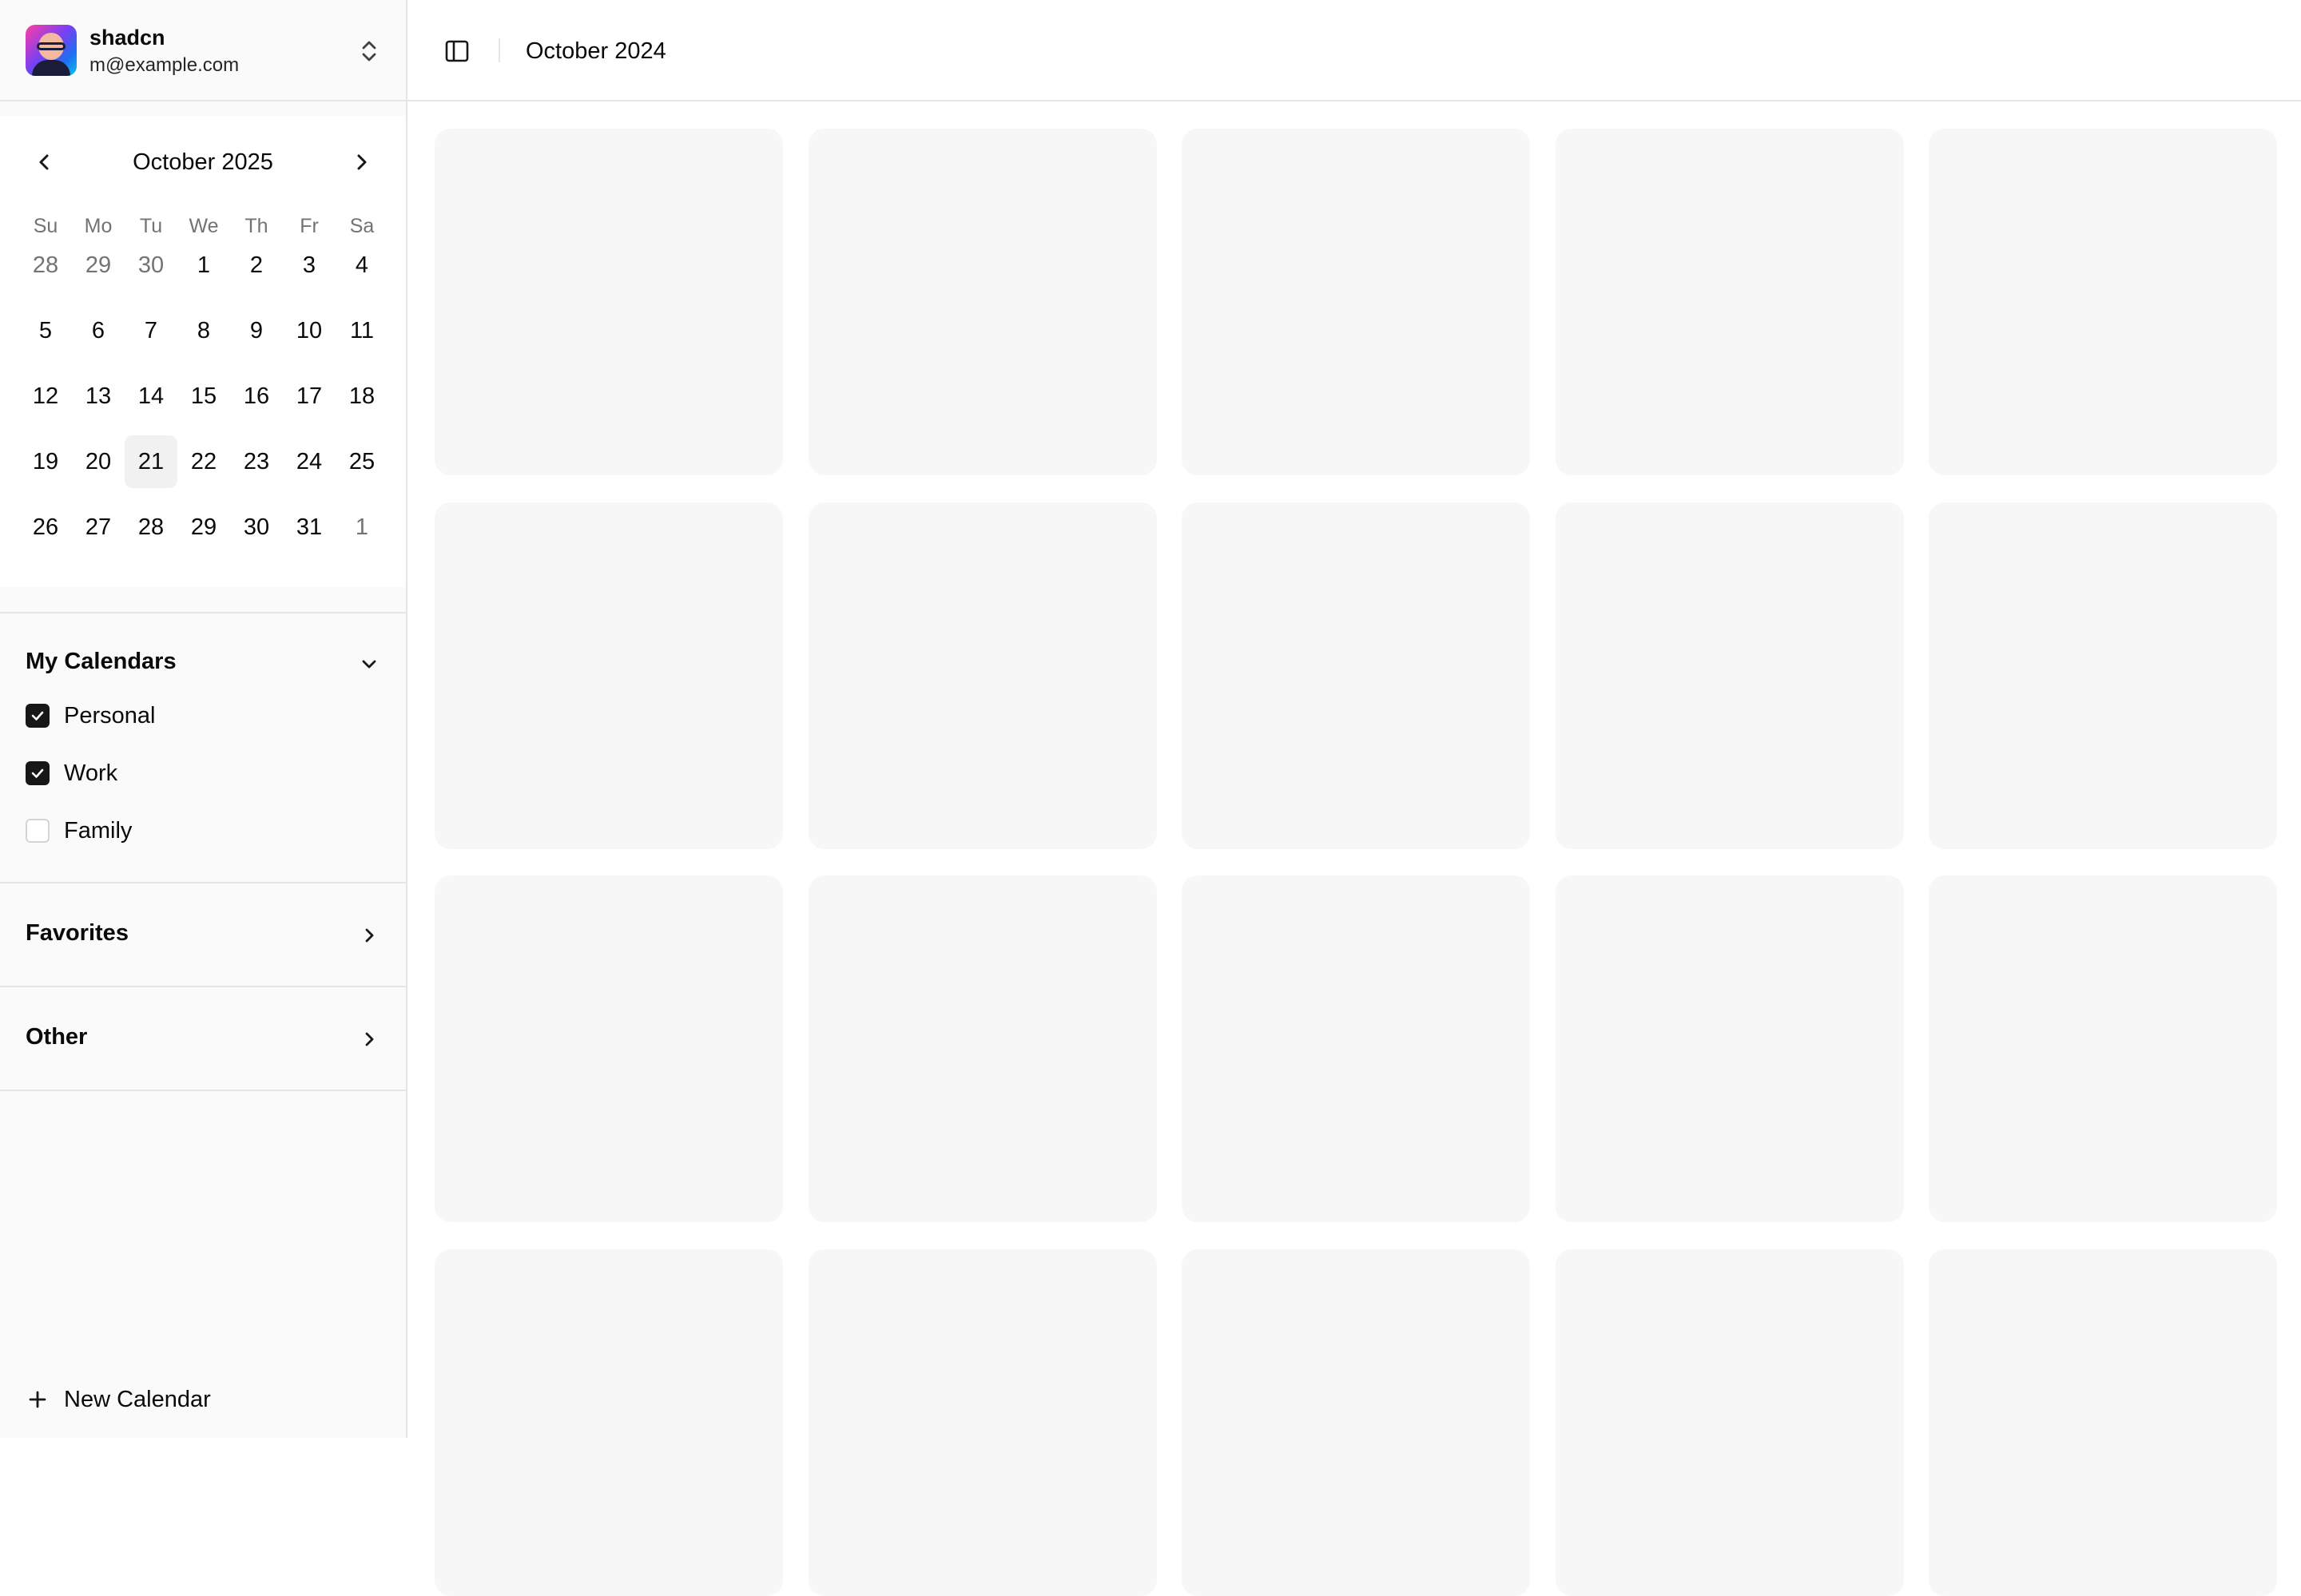  What do you see at coordinates (151, 396) in the screenshot?
I see `day-cell: 14` at bounding box center [151, 396].